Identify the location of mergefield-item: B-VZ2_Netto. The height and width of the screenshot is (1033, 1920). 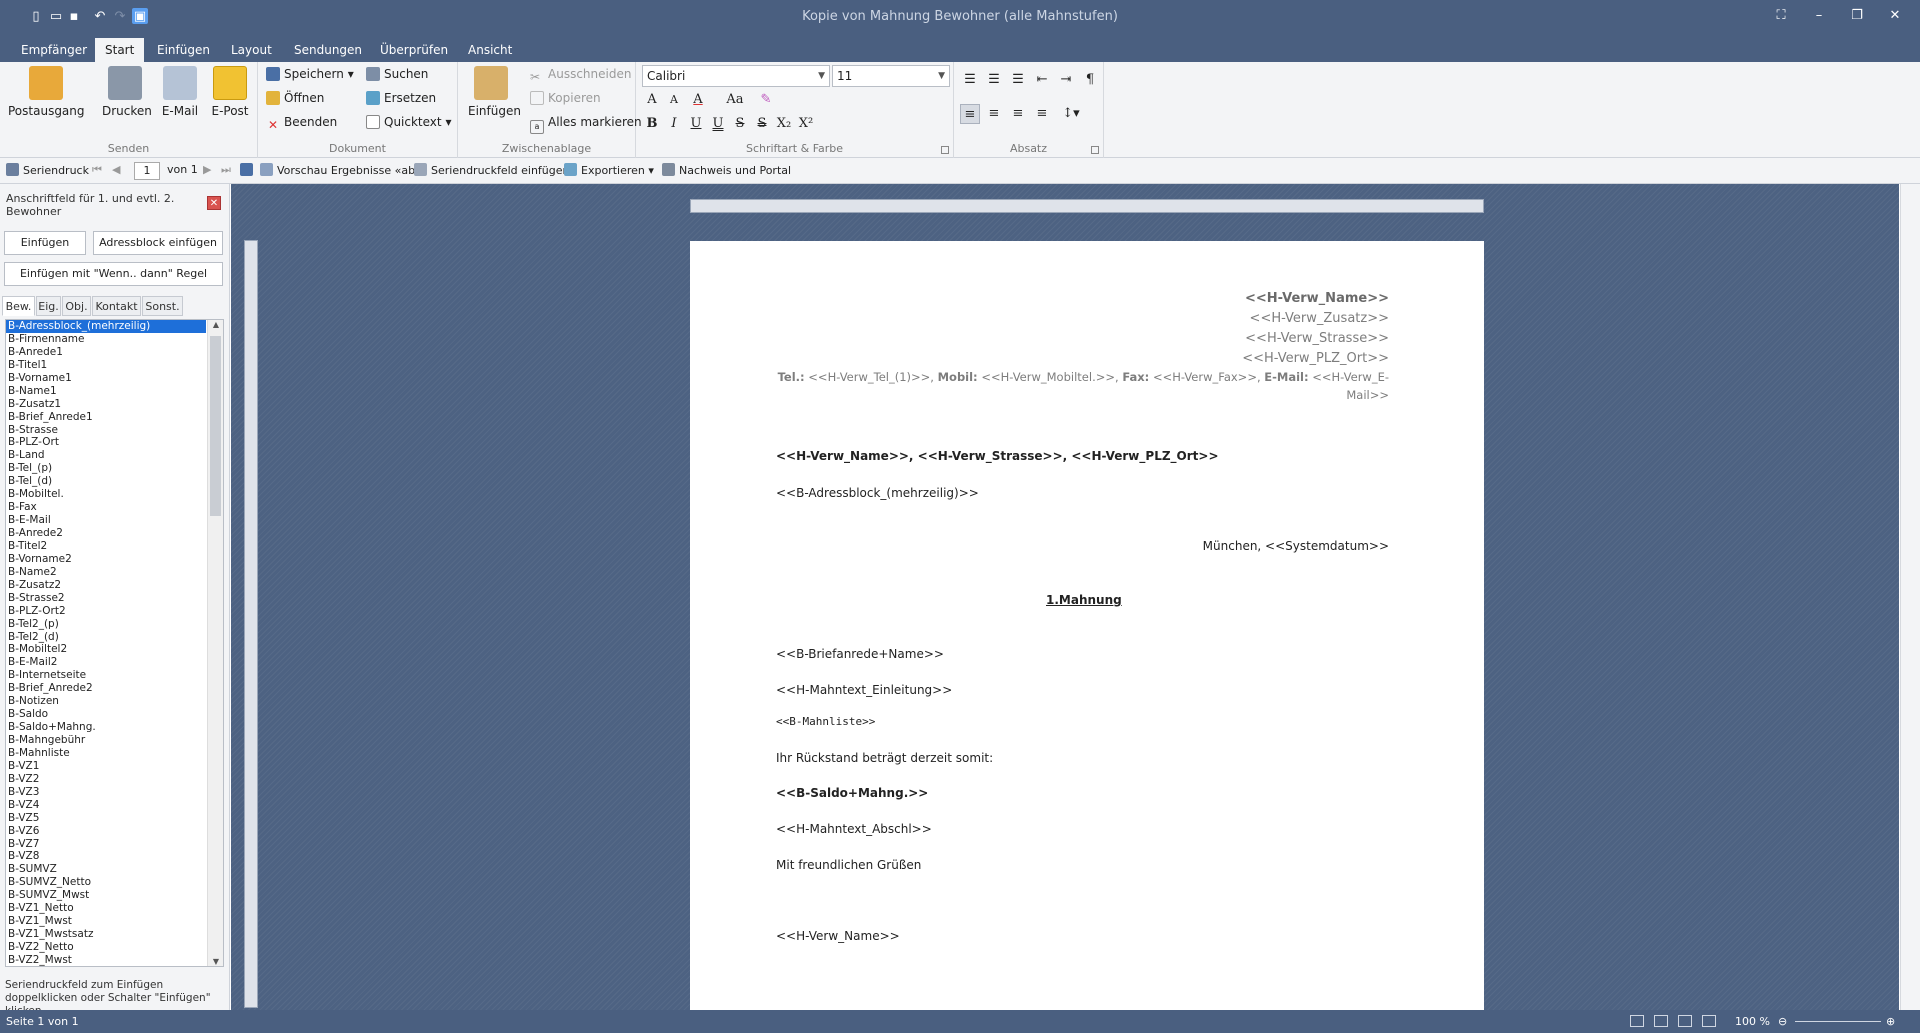
(106, 947).